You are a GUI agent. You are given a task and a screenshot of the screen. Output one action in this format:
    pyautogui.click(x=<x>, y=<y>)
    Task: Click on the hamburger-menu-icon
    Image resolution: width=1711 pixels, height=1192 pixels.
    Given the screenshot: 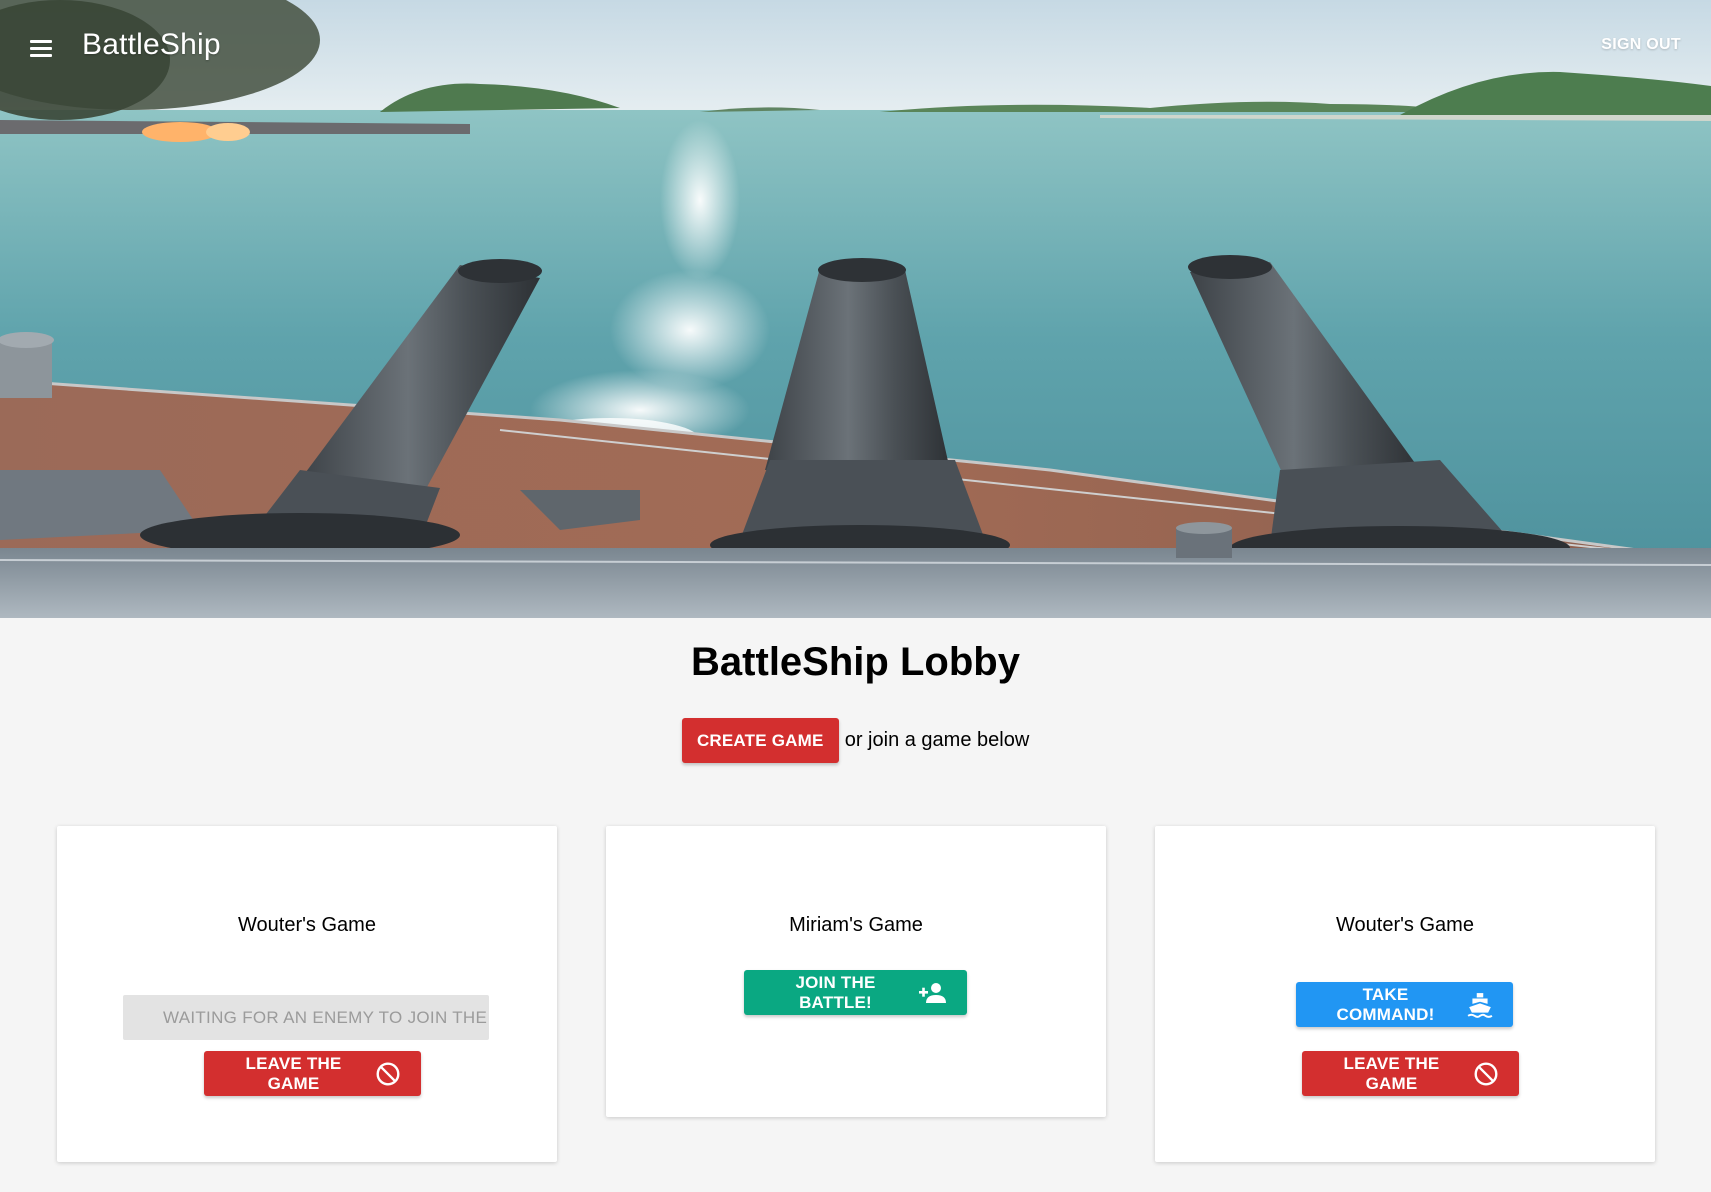 What is the action you would take?
    pyautogui.click(x=42, y=48)
    